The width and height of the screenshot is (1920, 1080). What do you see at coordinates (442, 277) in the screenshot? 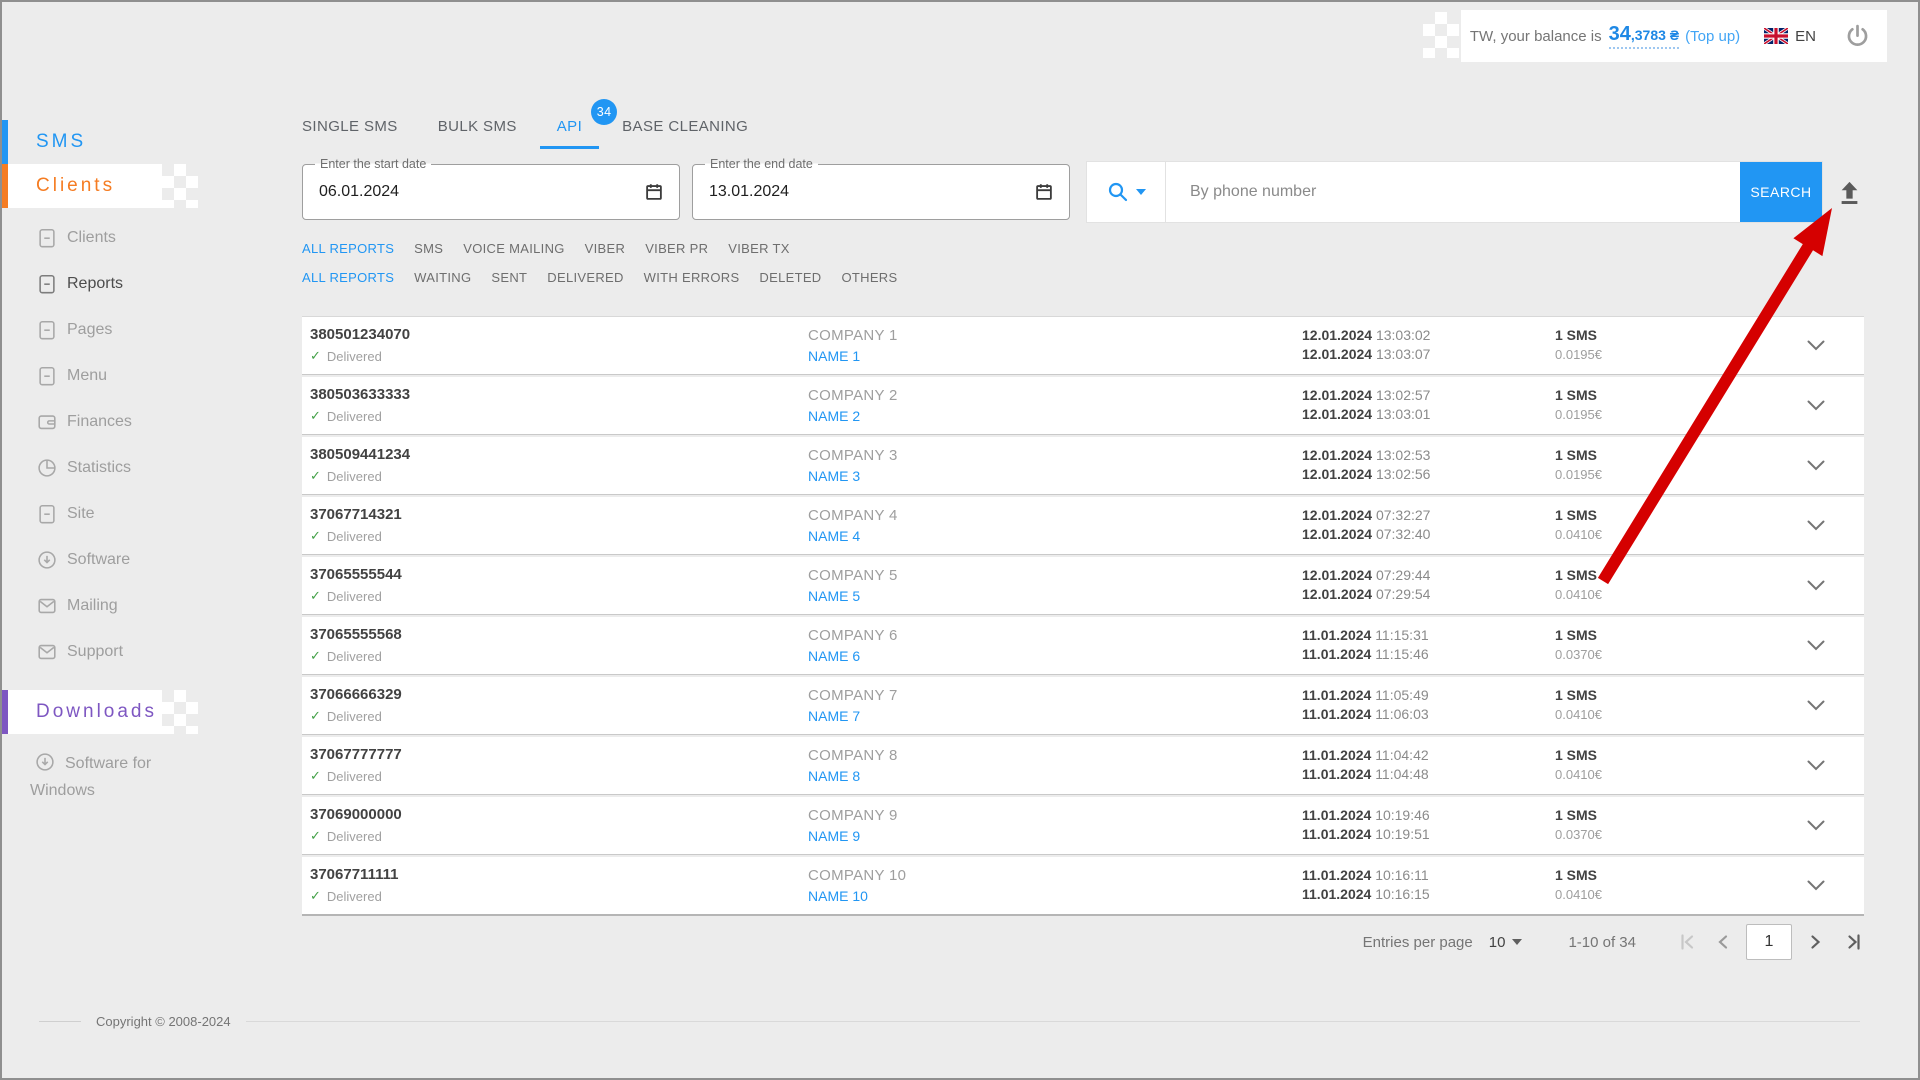
I see `filter-waiting: WAITING` at bounding box center [442, 277].